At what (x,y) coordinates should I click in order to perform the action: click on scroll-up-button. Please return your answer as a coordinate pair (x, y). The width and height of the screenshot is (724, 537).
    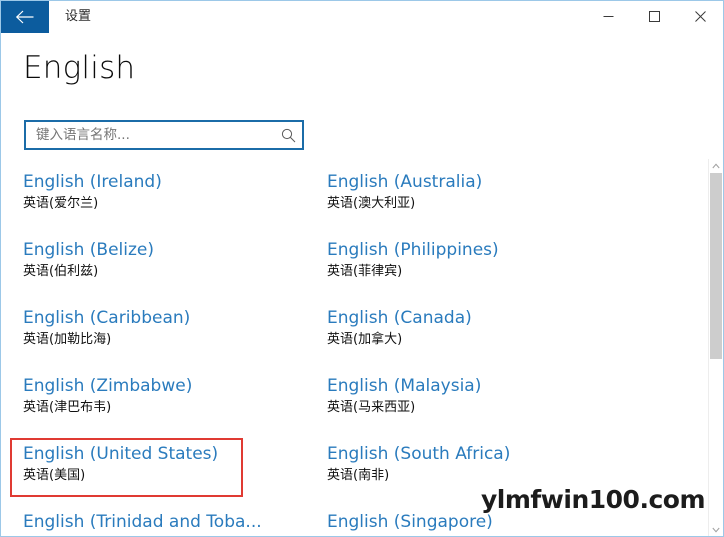
    Looking at the image, I should click on (716, 166).